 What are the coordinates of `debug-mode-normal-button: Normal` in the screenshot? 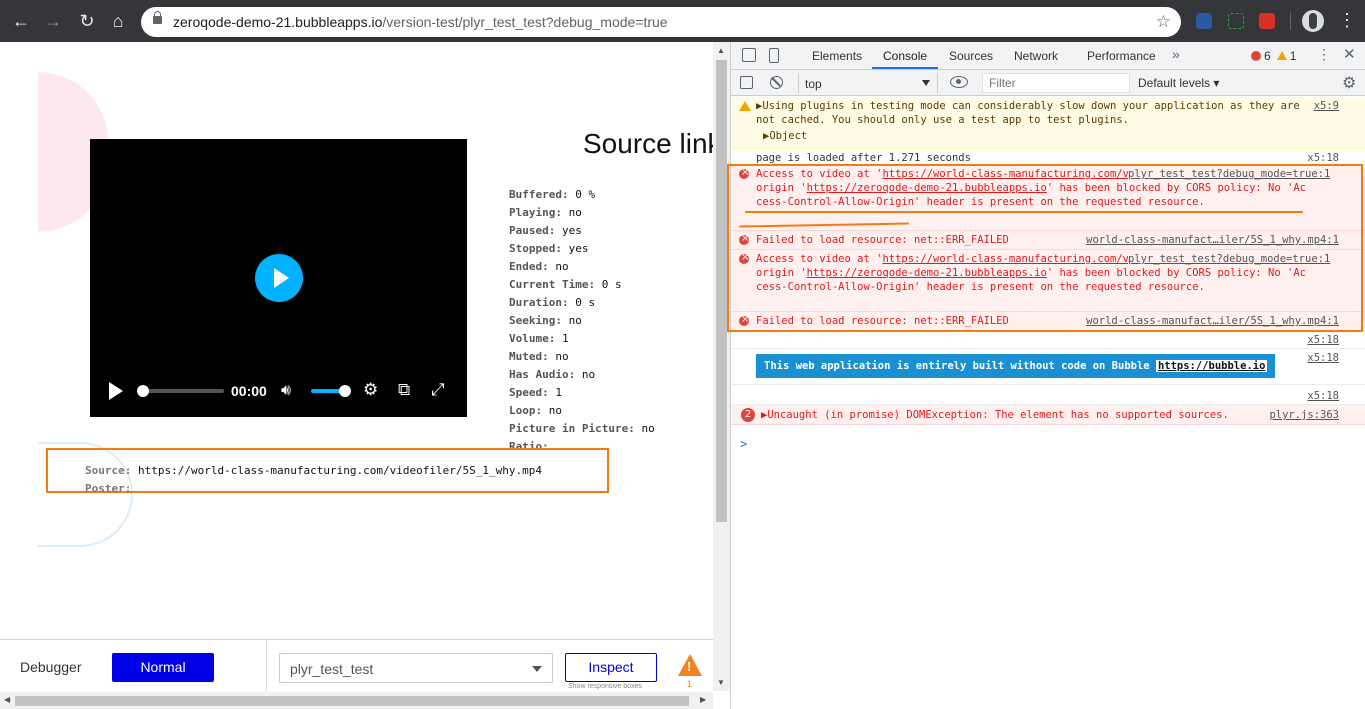 It's located at (163, 667).